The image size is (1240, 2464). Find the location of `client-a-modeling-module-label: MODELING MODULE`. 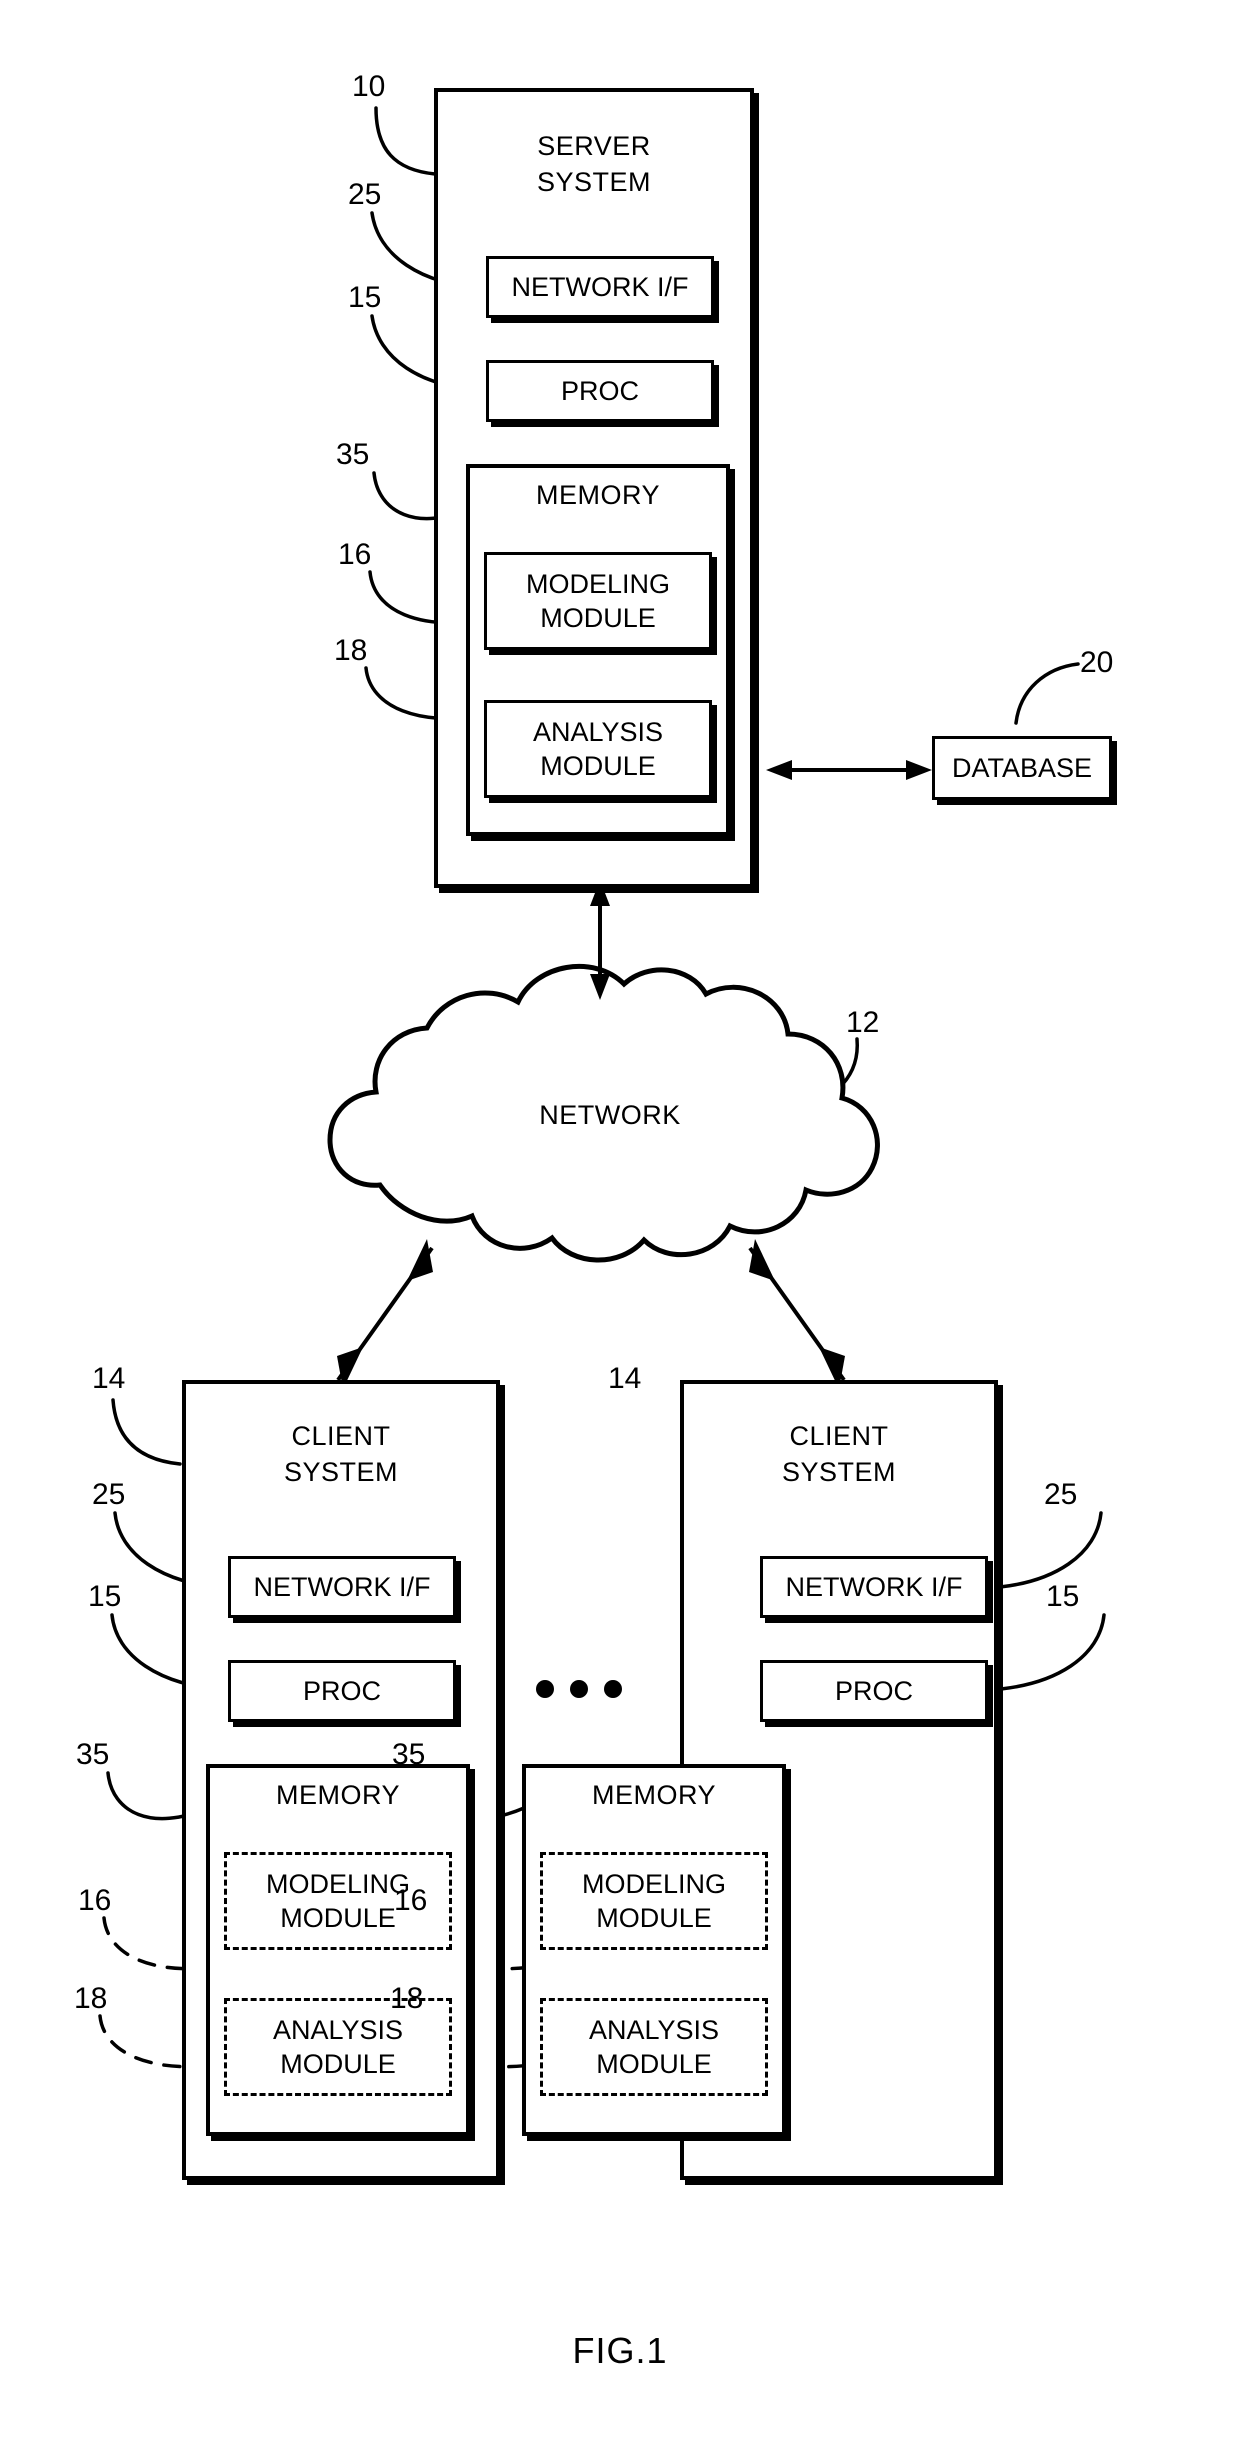

client-a-modeling-module-label: MODELING MODULE is located at coordinates (338, 1901).